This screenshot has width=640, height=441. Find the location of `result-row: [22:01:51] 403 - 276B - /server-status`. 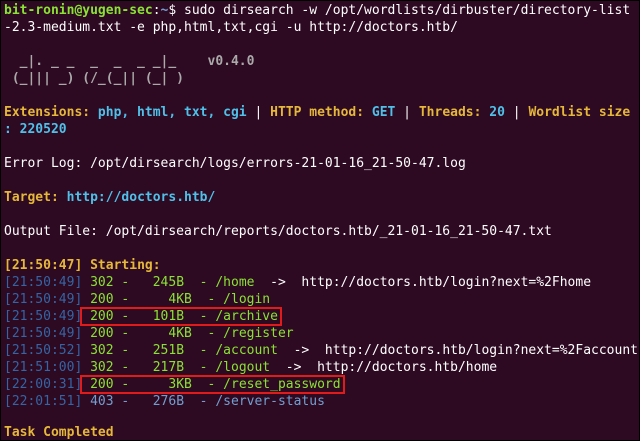

result-row: [22:01:51] 403 - 276B - /server-status is located at coordinates (164, 401).